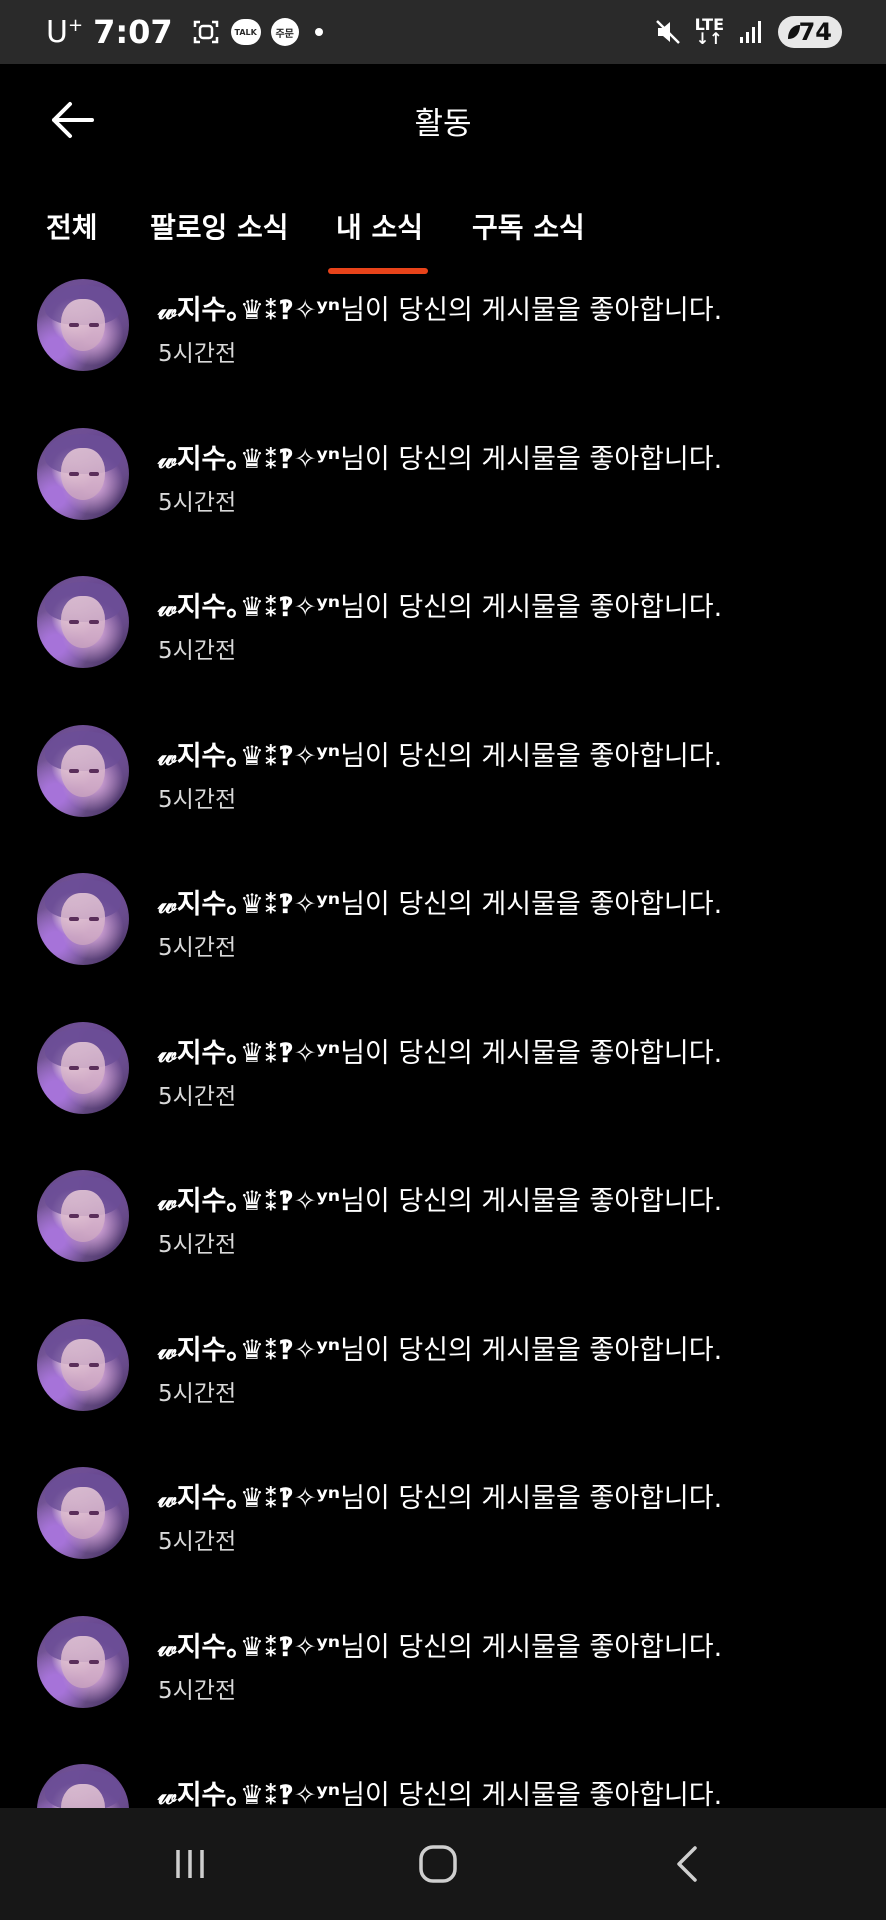 Image resolution: width=886 pixels, height=1920 pixels. I want to click on list-item: 𝓌지수｡♛⁑‽✧ʸⁿ님이 당신의 게시물을 좋아합니다., so click(443, 1785).